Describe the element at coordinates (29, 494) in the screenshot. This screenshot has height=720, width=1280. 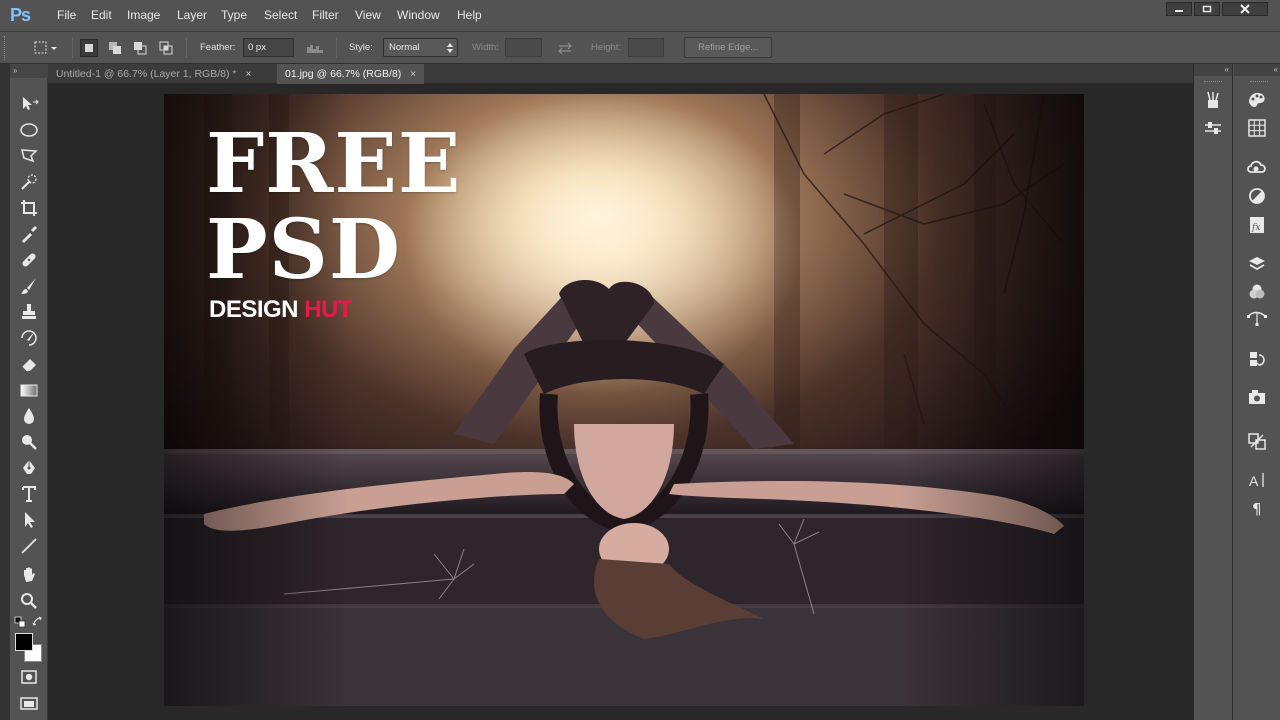
I see `type-tool` at that location.